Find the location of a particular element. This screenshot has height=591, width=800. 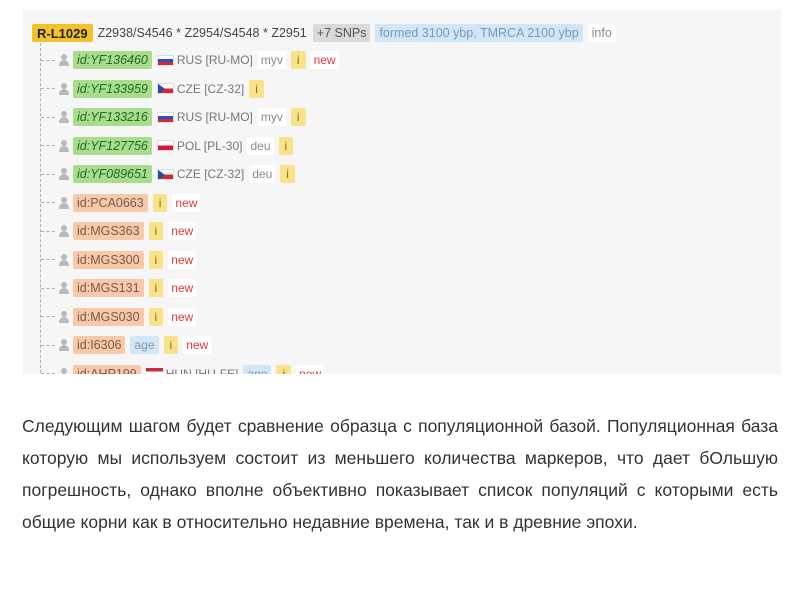

sample-row: id:YF133216 RUS [RU-MO] myv i is located at coordinates (176, 117).